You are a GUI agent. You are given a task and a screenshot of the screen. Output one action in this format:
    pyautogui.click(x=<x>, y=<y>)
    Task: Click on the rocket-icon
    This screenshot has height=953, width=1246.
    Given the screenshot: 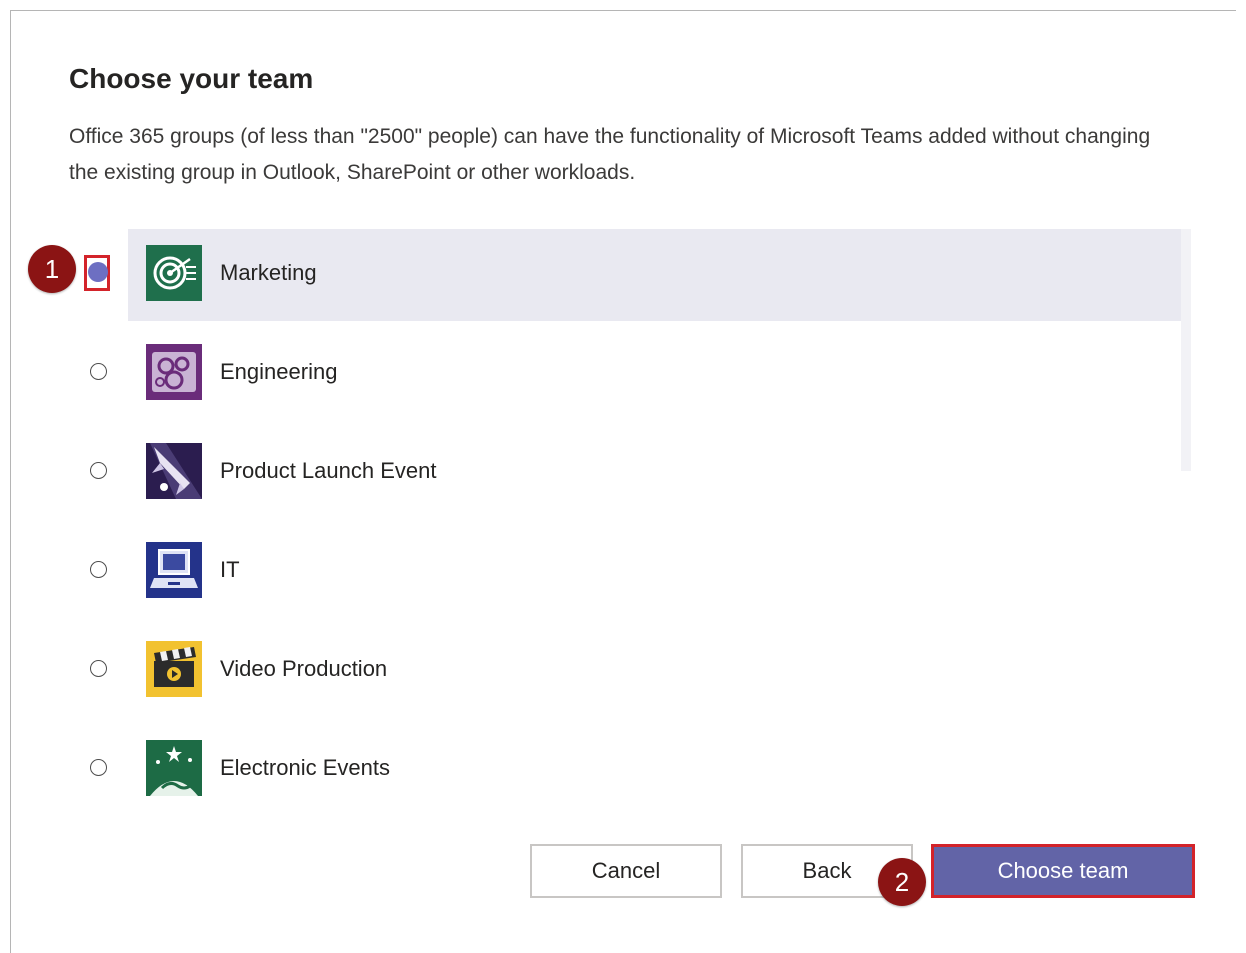 What is the action you would take?
    pyautogui.click(x=174, y=471)
    